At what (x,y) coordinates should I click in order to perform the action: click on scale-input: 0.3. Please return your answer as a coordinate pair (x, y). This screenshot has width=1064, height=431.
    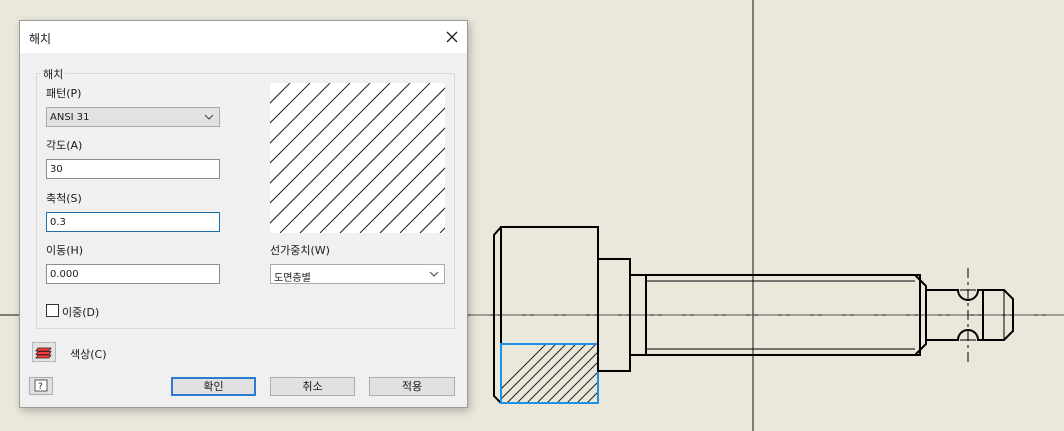
    Looking at the image, I should click on (133, 222).